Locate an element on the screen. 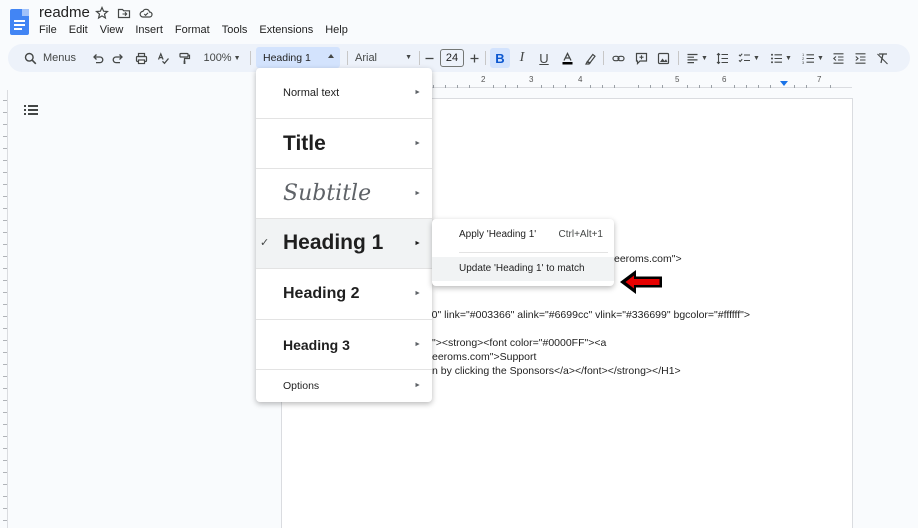 Image resolution: width=918 pixels, height=528 pixels. svg-text: 3 is located at coordinates (803, 62).